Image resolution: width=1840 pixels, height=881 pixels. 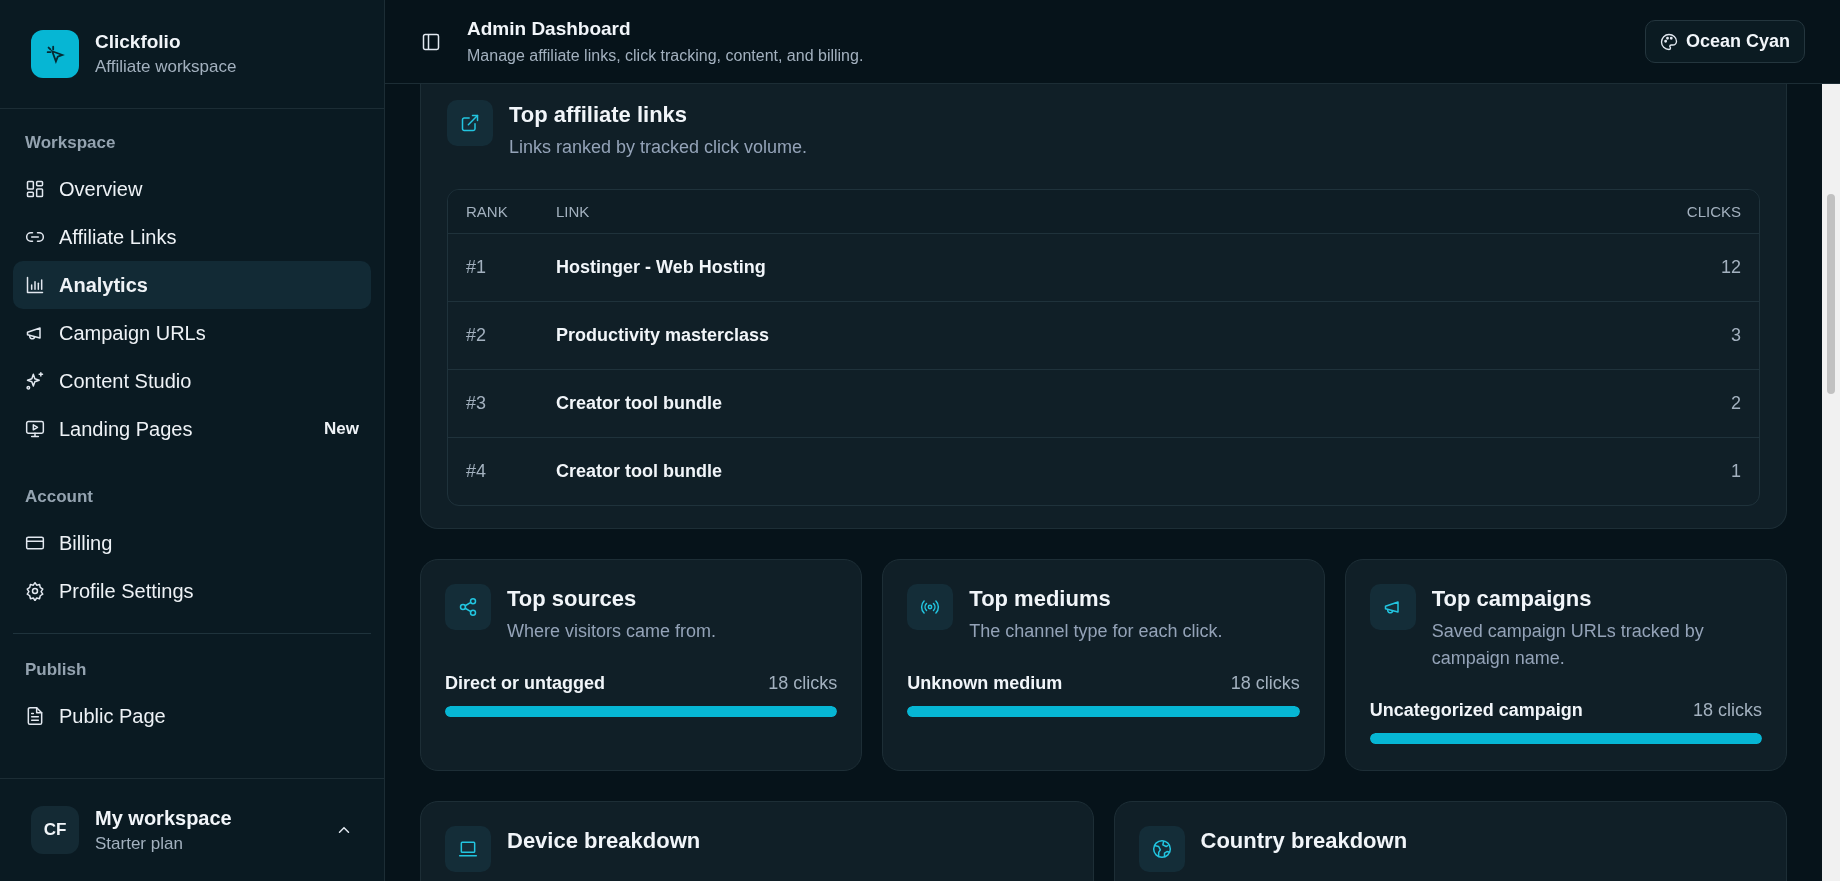 What do you see at coordinates (55, 830) in the screenshot?
I see `avatar: CF` at bounding box center [55, 830].